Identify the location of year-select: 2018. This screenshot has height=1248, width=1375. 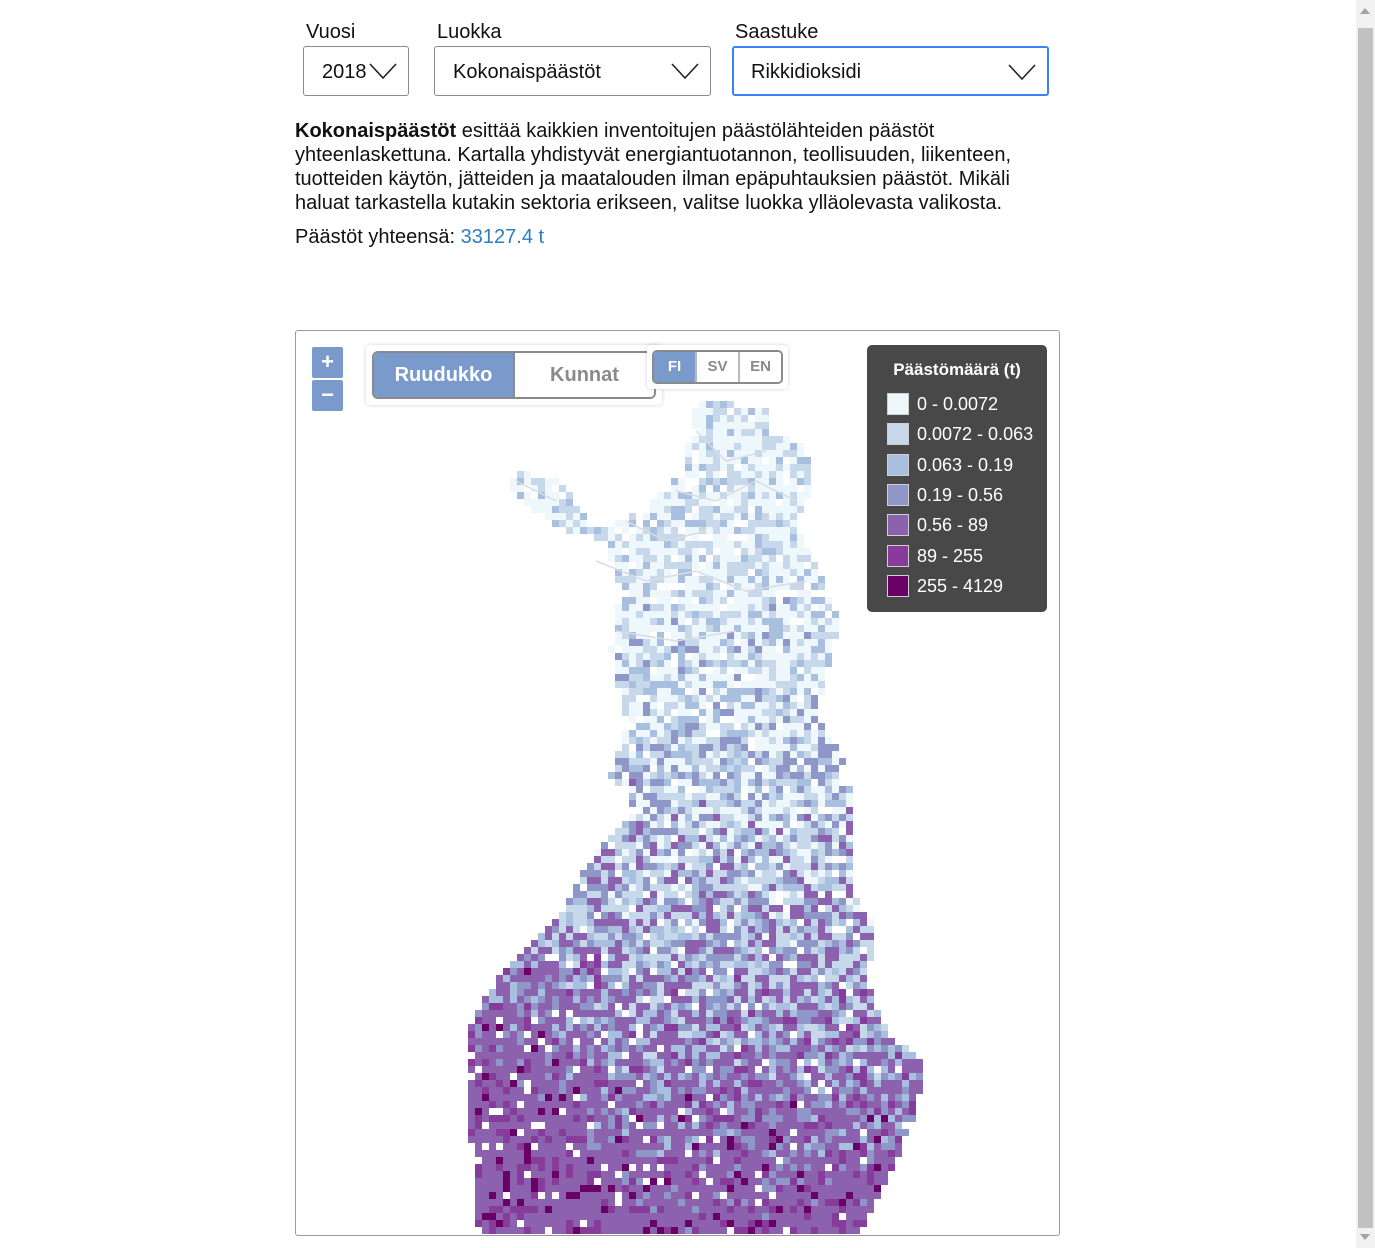
(356, 71).